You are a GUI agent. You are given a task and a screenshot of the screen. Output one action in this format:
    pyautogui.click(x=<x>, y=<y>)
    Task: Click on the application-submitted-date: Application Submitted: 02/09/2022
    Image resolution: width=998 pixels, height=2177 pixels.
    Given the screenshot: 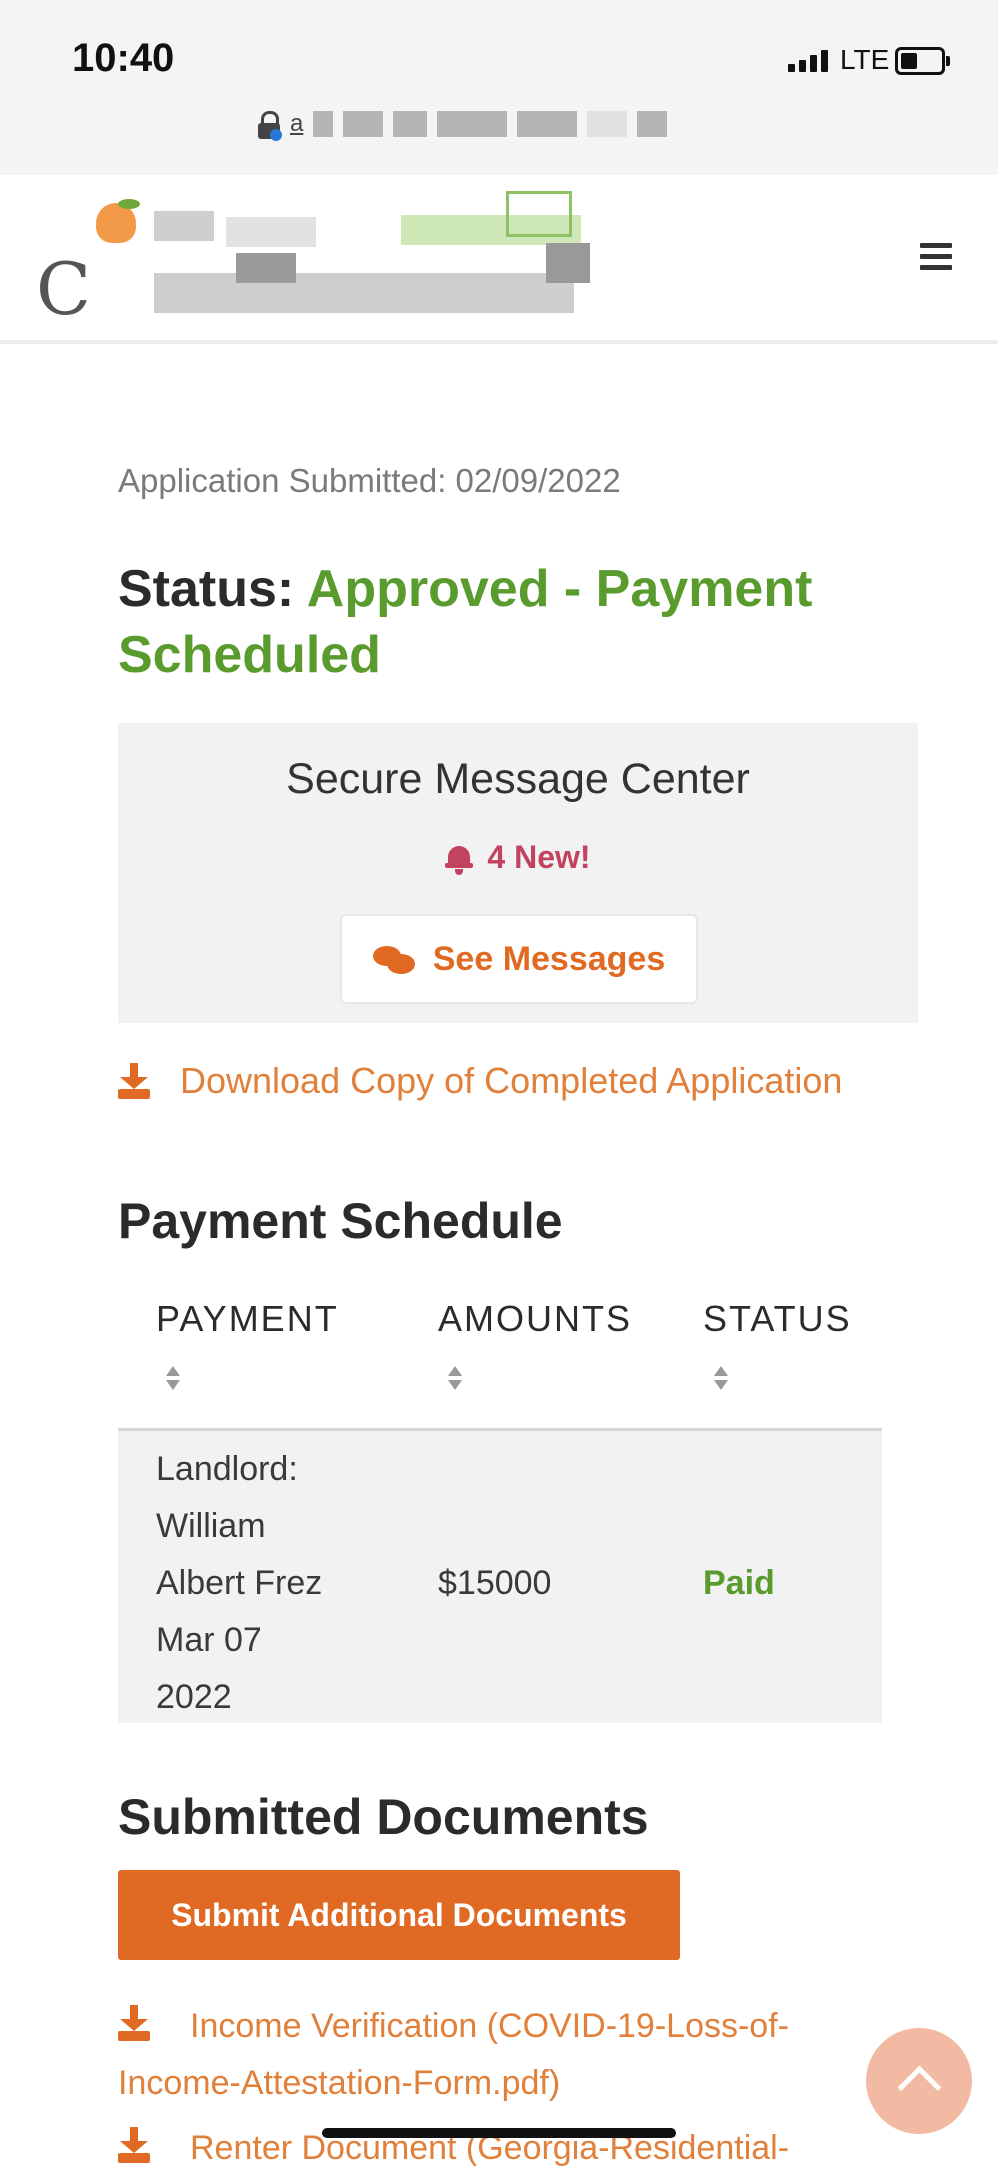 What is the action you would take?
    pyautogui.click(x=369, y=480)
    